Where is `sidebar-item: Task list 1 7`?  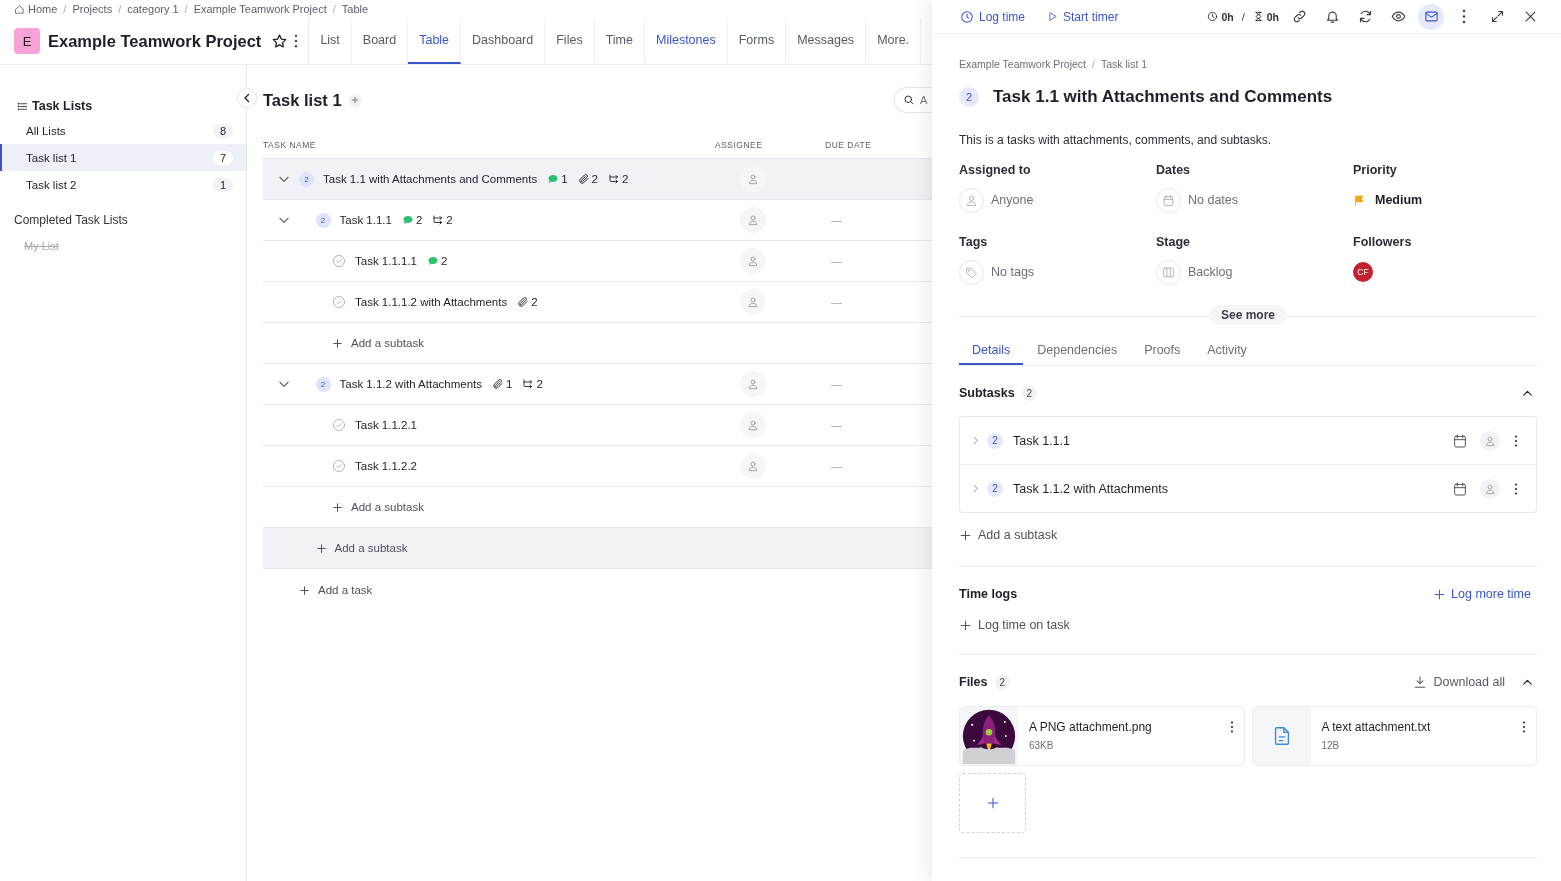
sidebar-item: Task list 1 7 is located at coordinates (123, 157).